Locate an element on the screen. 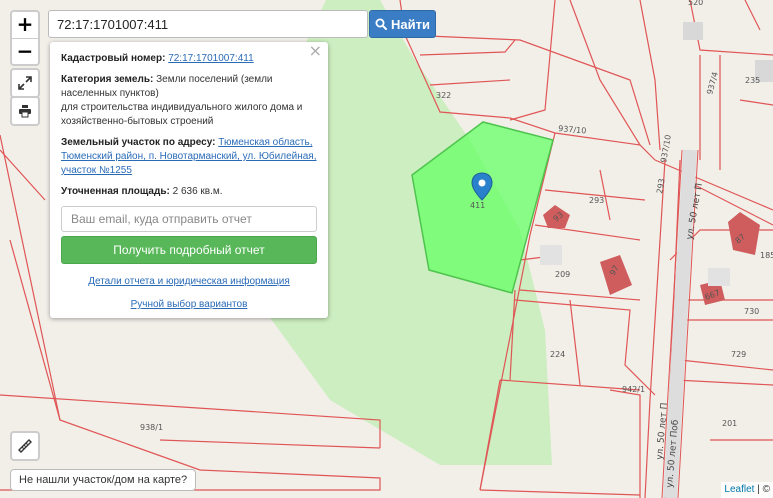 This screenshot has height=498, width=773. search-icon is located at coordinates (381, 24).